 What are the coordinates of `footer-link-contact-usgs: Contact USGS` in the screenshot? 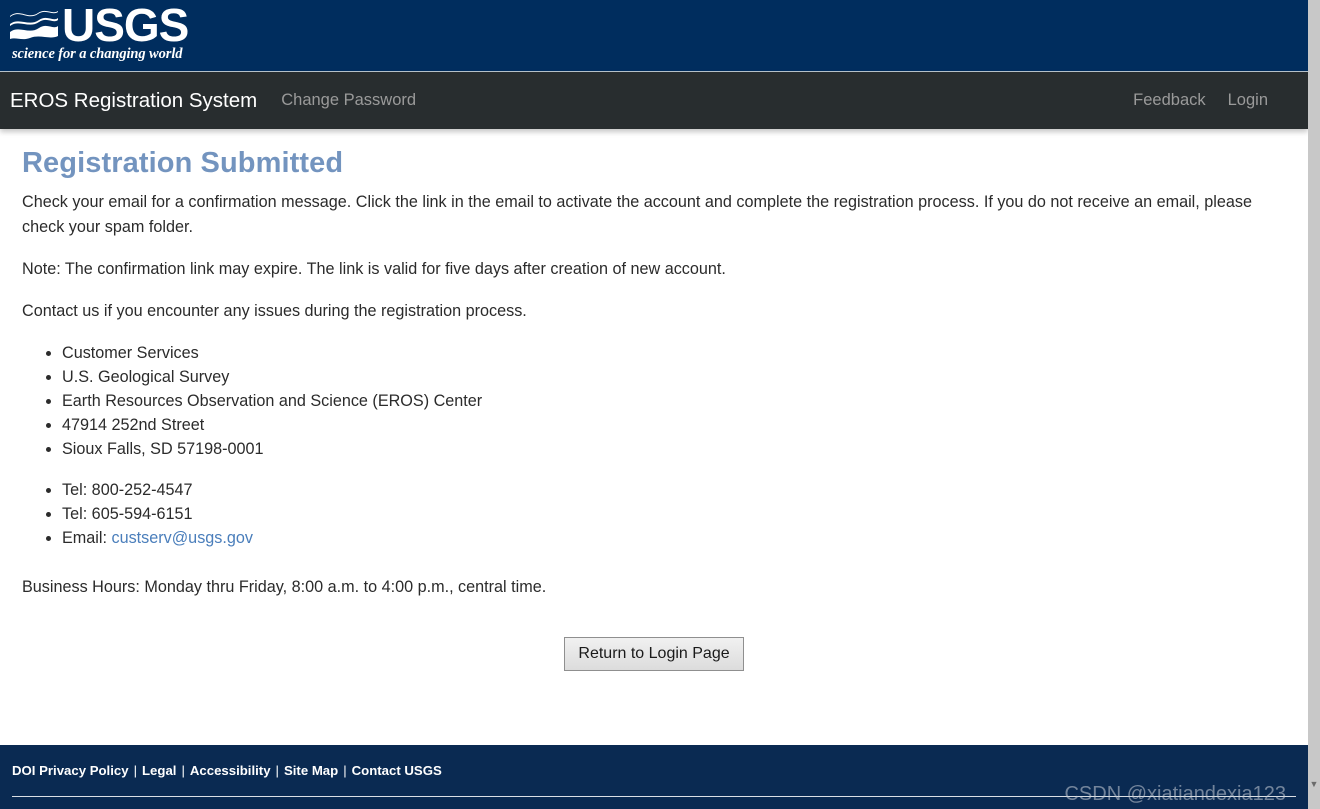 It's located at (397, 770).